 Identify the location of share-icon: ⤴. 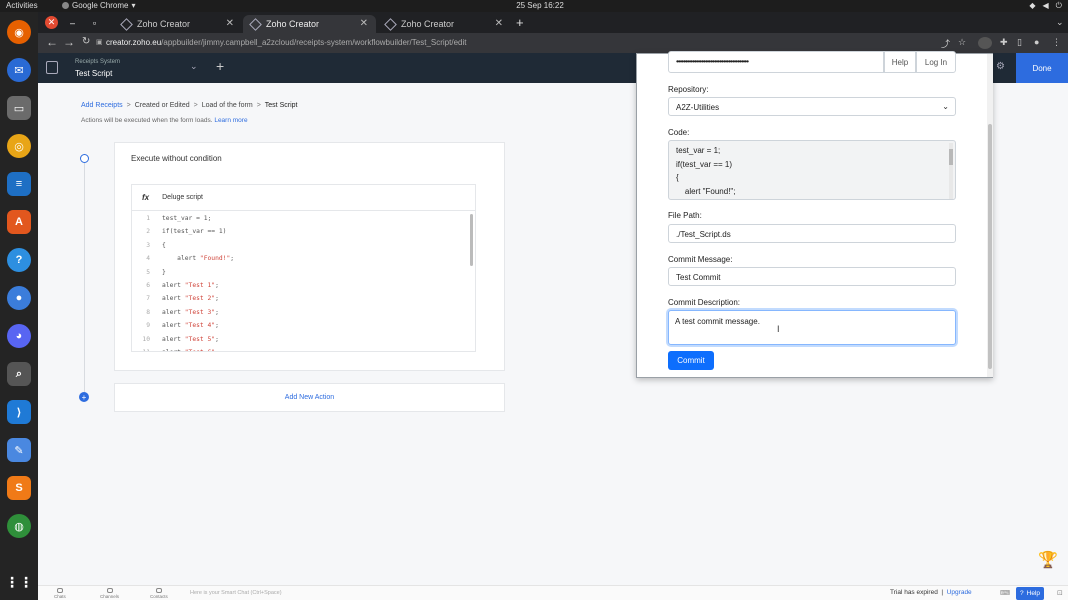
(945, 43).